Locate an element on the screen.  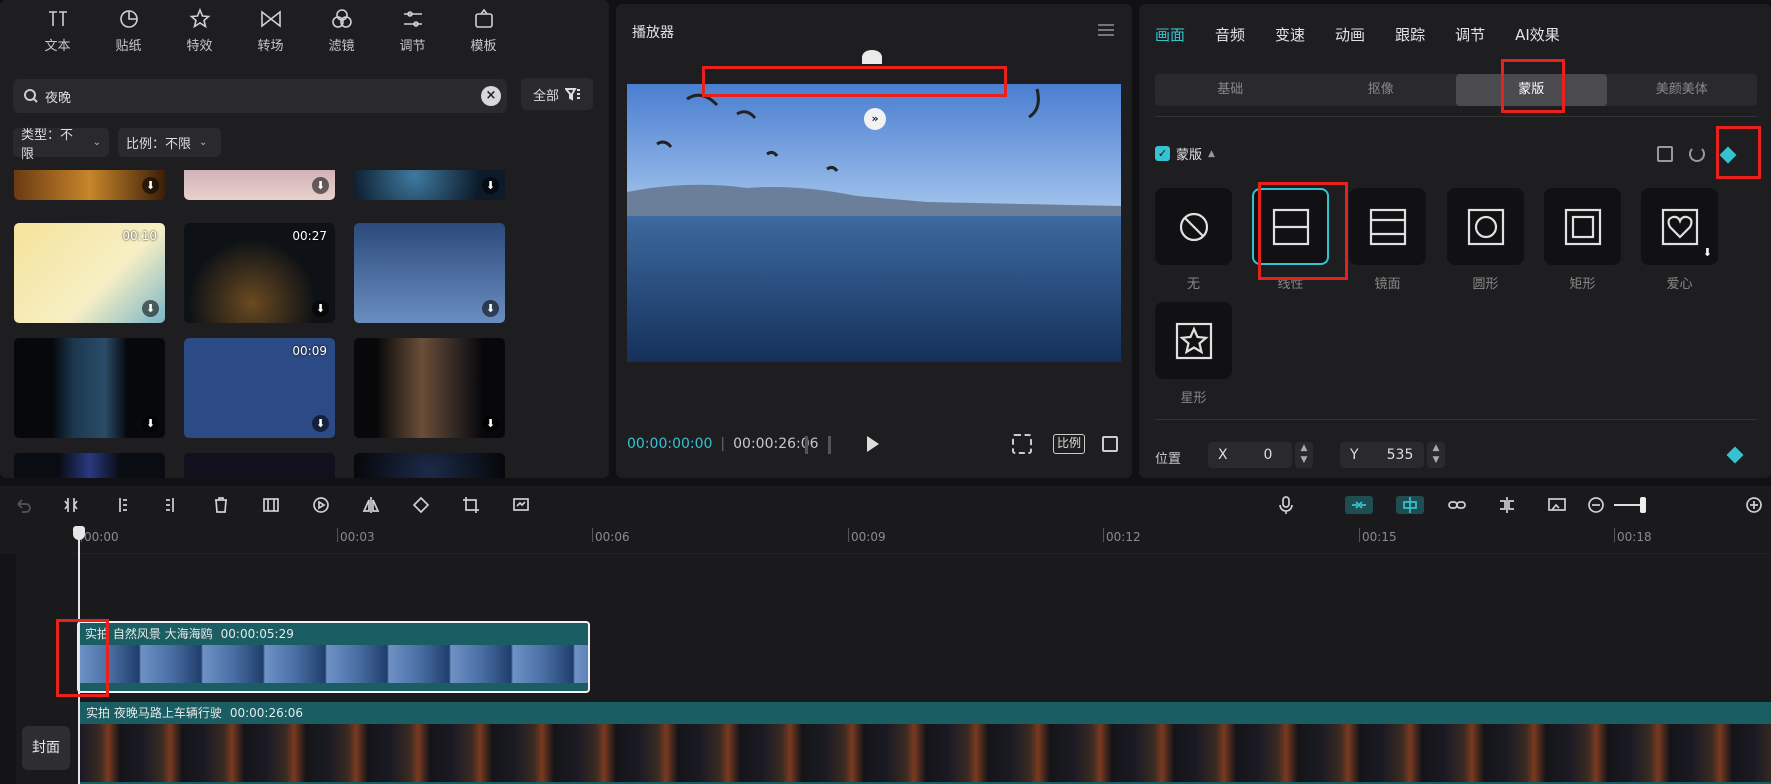
mask-option-none: 无 is located at coordinates (1193, 240).